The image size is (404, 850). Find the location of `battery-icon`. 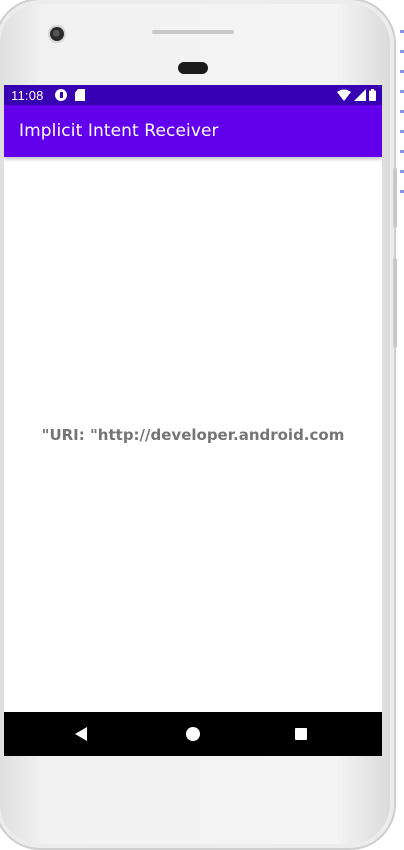

battery-icon is located at coordinates (372, 95).